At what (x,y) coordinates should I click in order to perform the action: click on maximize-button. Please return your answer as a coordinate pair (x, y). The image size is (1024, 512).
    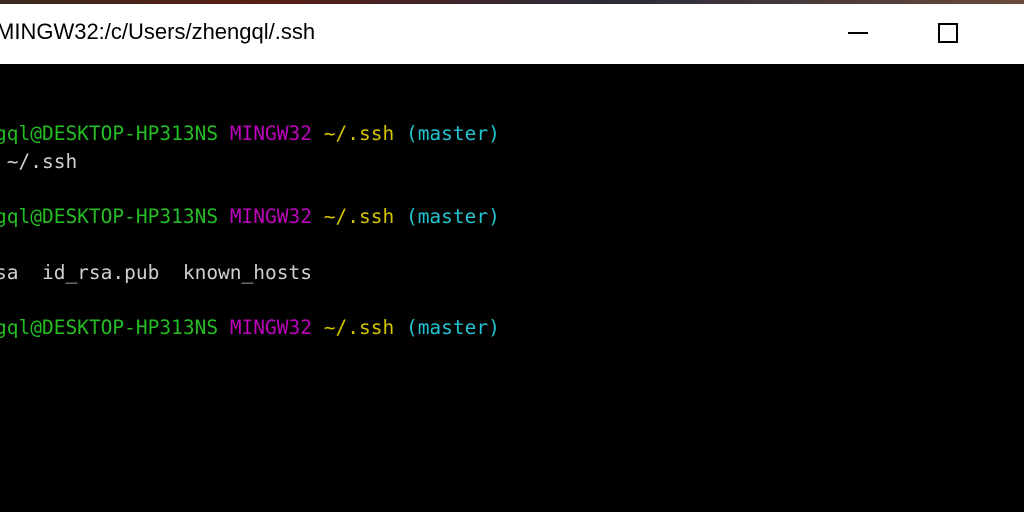
    Looking at the image, I should click on (948, 34).